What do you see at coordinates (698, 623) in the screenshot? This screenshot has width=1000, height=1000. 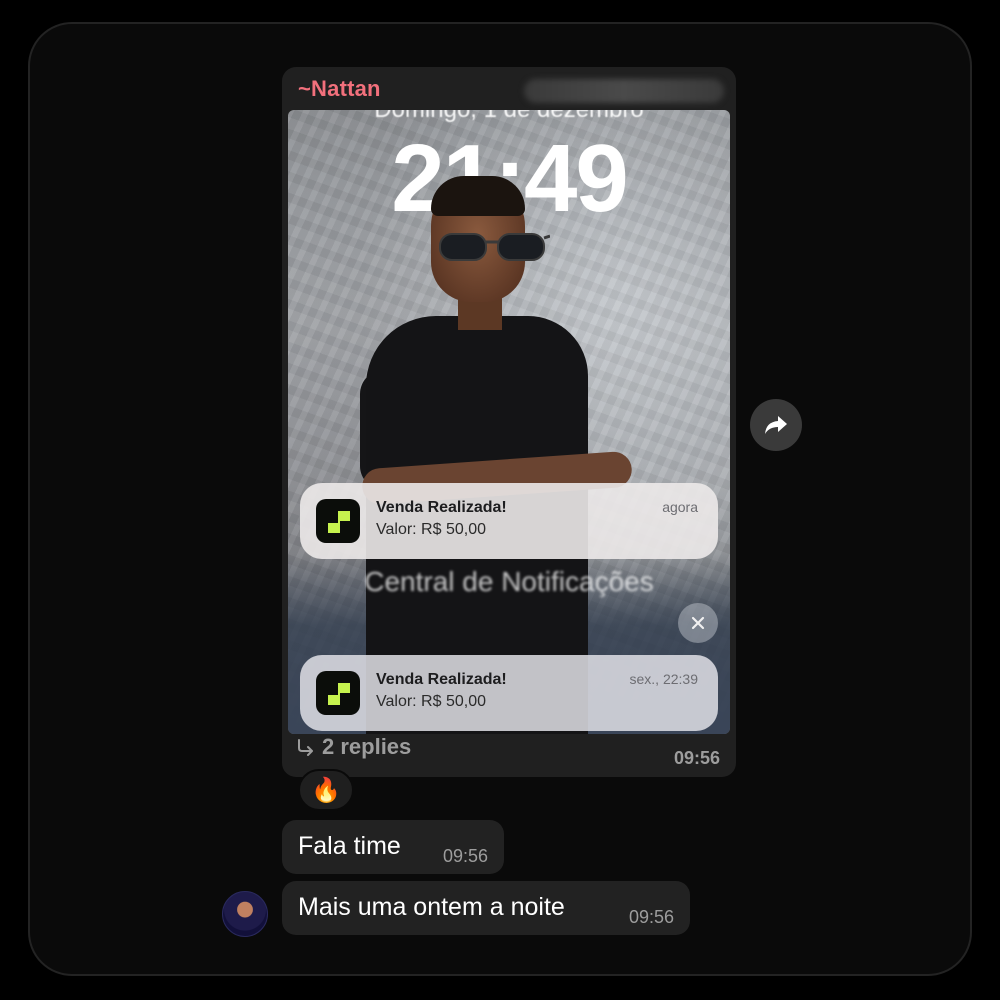 I see `close-icon` at bounding box center [698, 623].